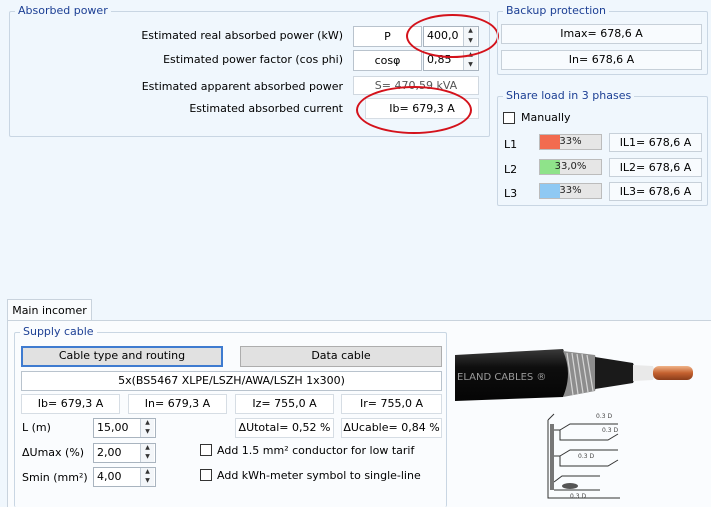 The image size is (711, 507). I want to click on phase-name: L3, so click(511, 193).